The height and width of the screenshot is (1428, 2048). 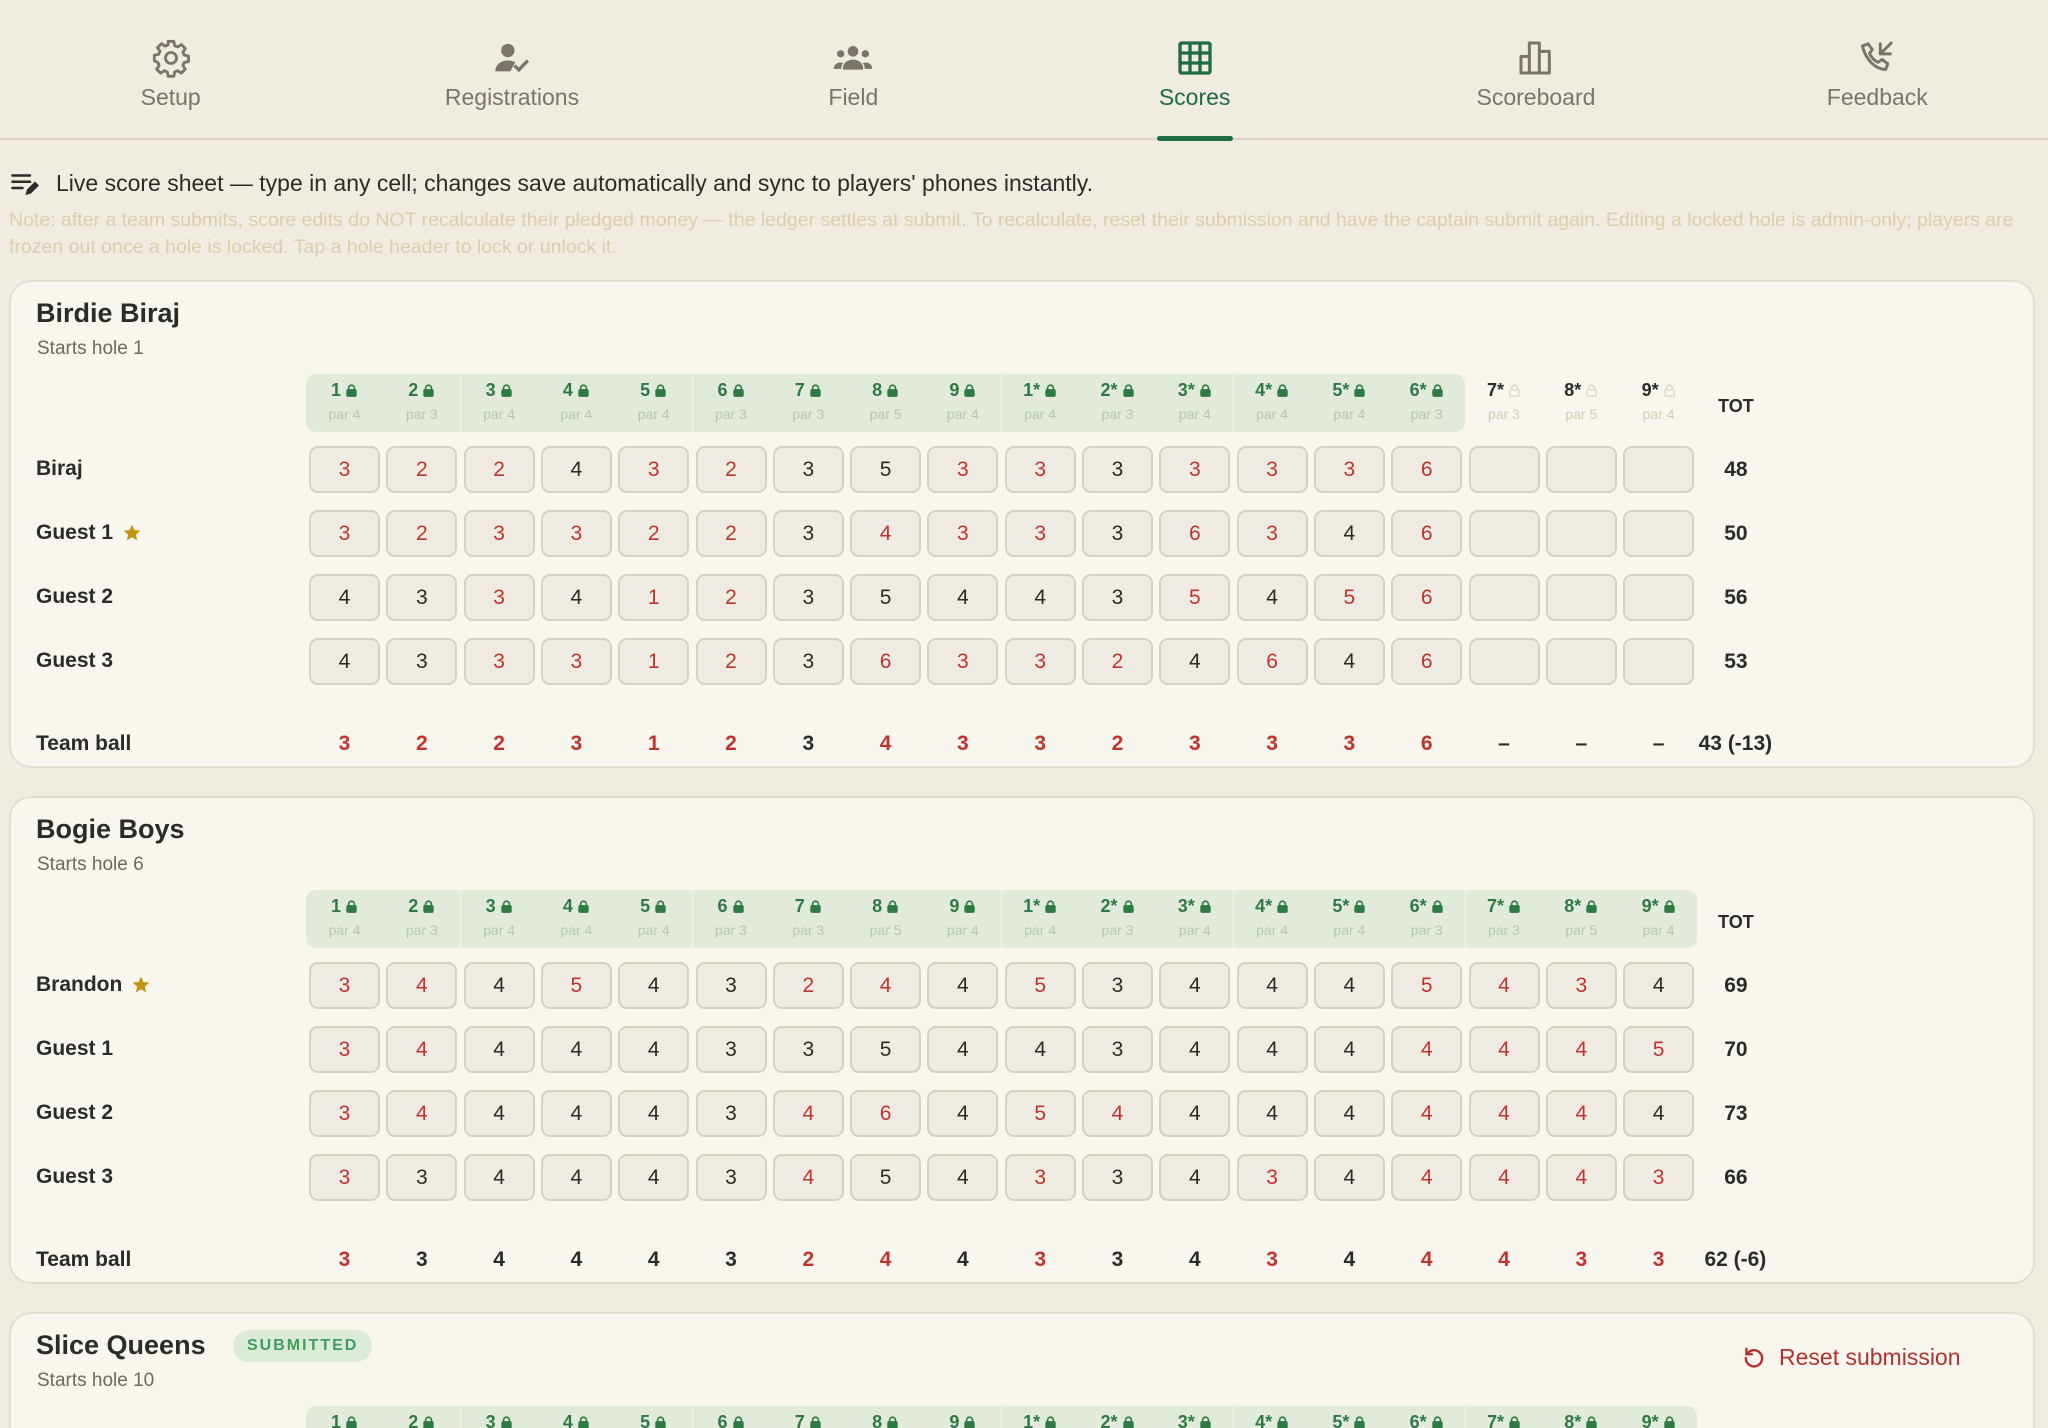 What do you see at coordinates (1117, 919) in the screenshot?
I see `hole-header-11: 2* par 3` at bounding box center [1117, 919].